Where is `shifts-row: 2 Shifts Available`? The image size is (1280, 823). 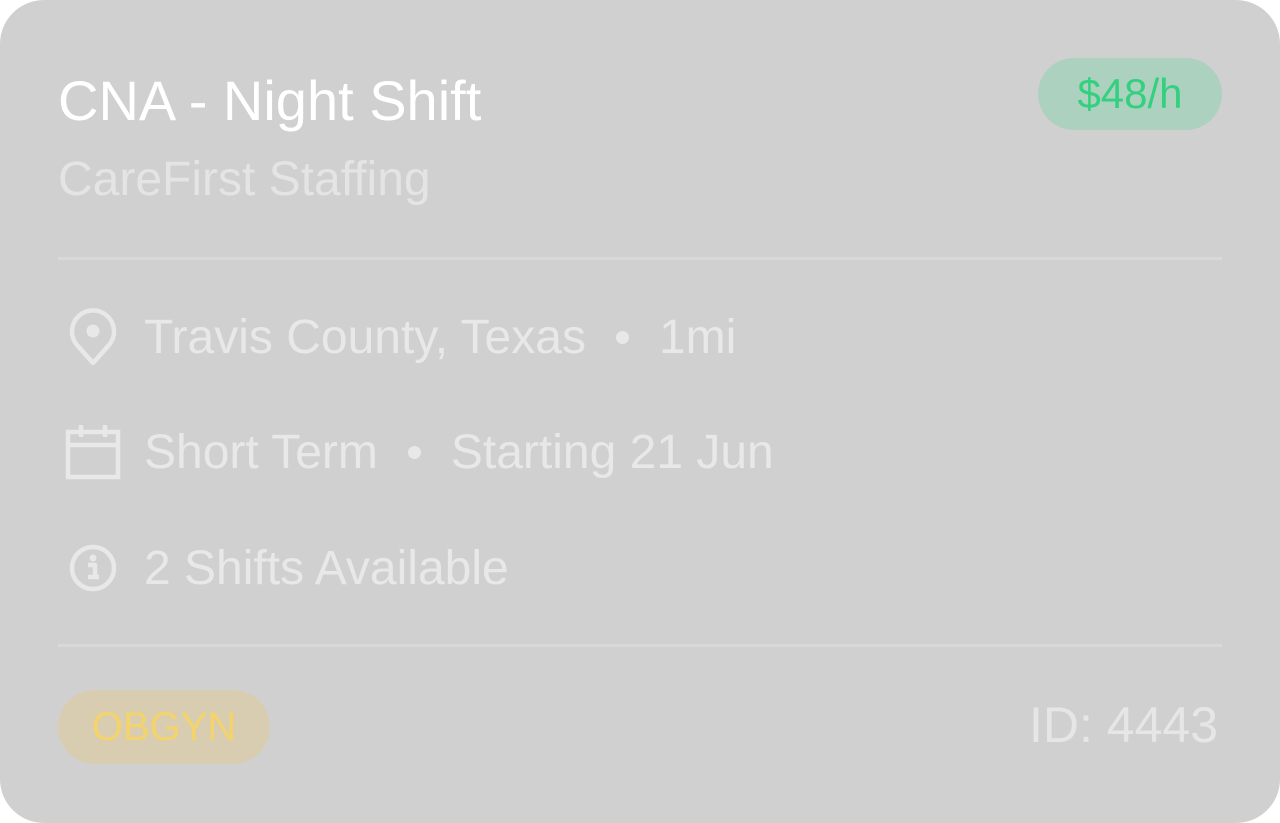 shifts-row: 2 Shifts Available is located at coordinates (283, 568).